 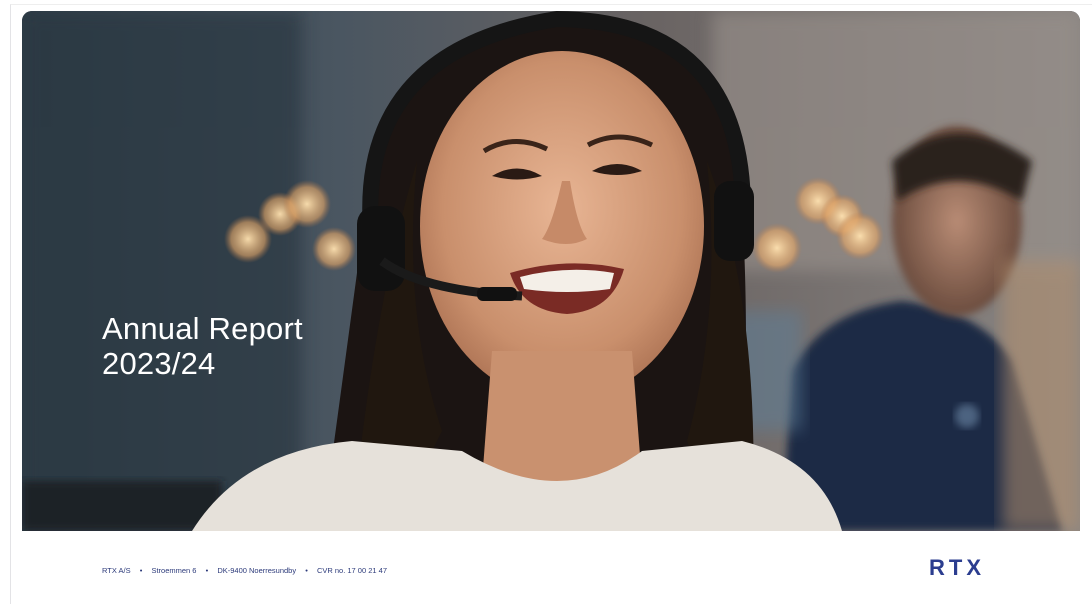 I want to click on report-title: Annual Report 2023/24, so click(x=202, y=346).